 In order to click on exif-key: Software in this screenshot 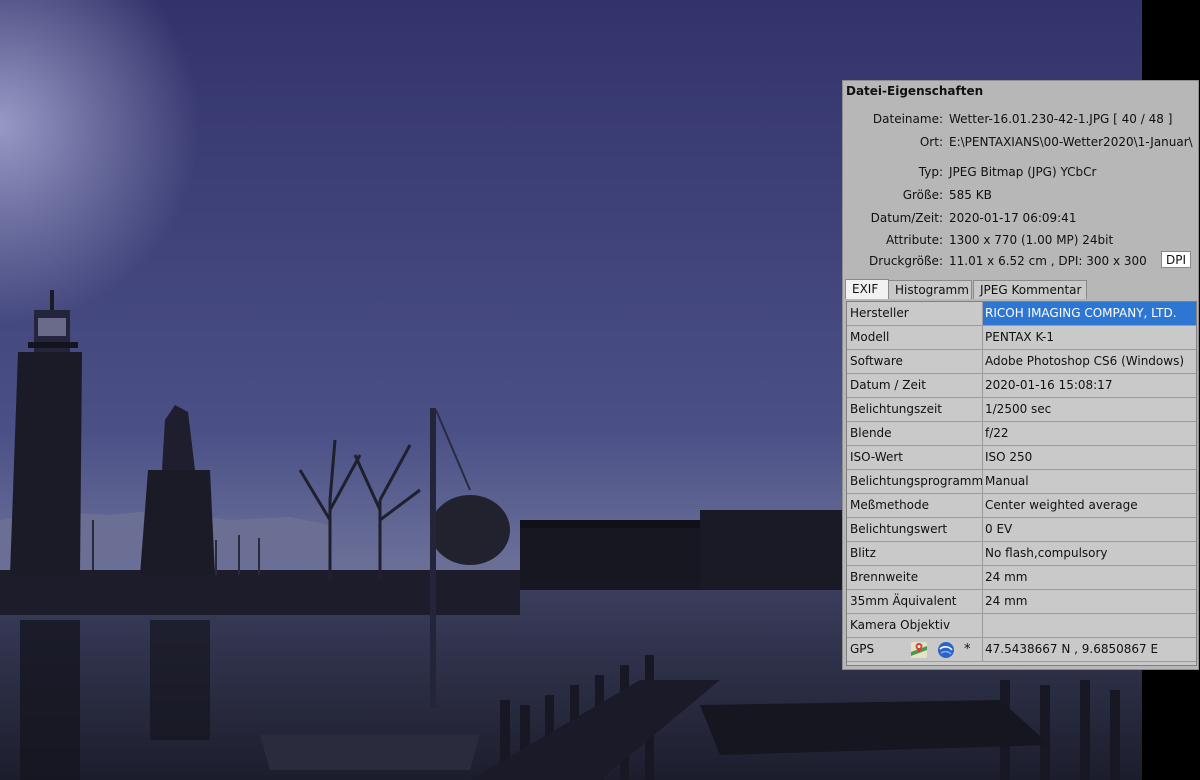, I will do `click(915, 361)`.